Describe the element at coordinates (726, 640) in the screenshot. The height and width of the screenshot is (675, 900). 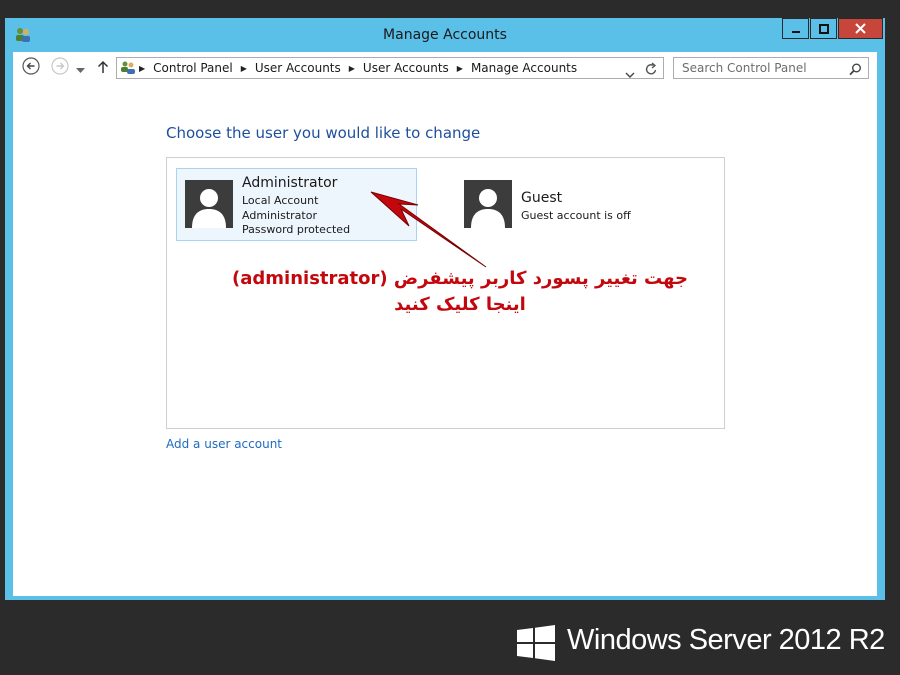
I see `branding-text: Windows Server 2012 R2` at that location.